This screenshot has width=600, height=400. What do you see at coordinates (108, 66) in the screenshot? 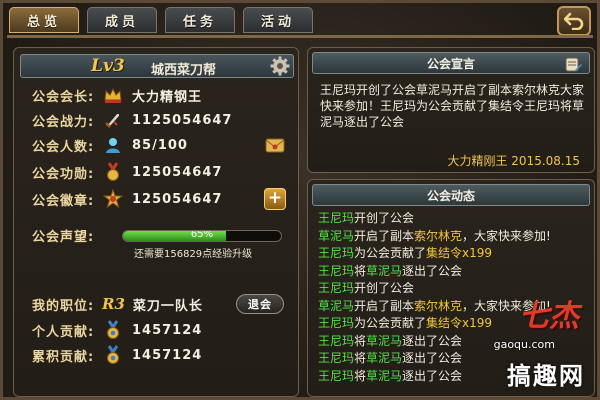
I see `guild-level: Lv3` at bounding box center [108, 66].